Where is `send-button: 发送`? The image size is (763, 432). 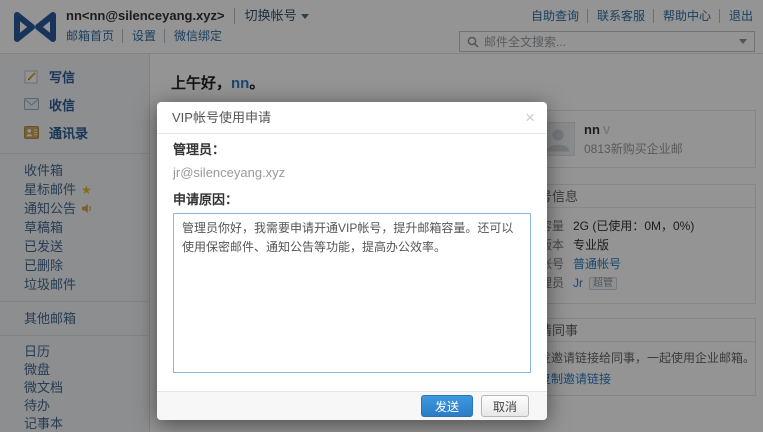
send-button: 发送 is located at coordinates (446, 406).